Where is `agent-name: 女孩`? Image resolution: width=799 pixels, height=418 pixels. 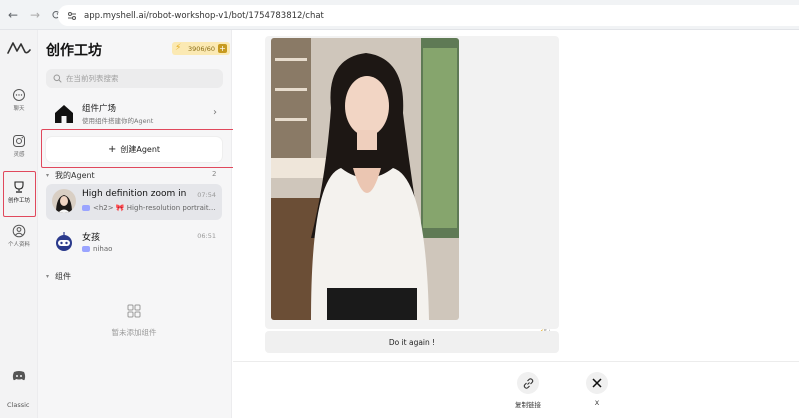 agent-name: 女孩 is located at coordinates (91, 238).